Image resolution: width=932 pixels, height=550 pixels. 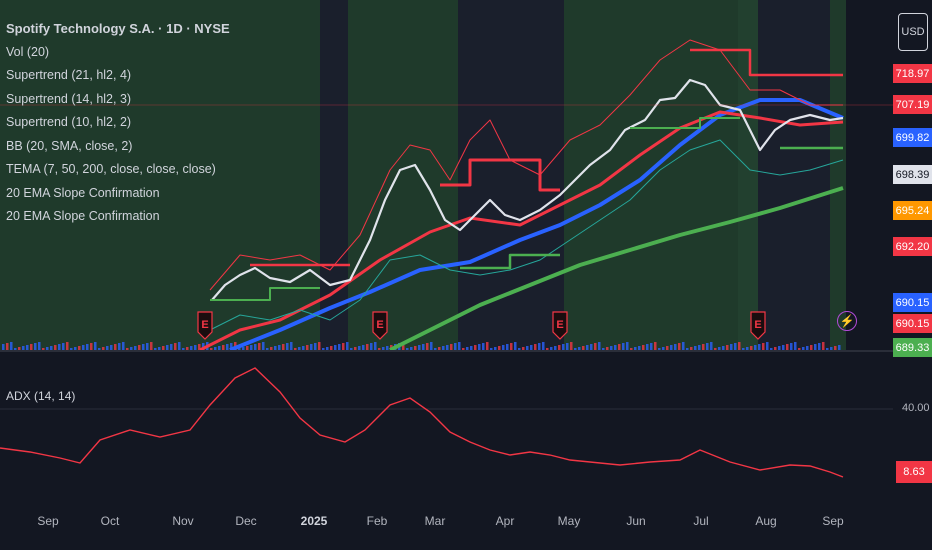 What do you see at coordinates (118, 34) in the screenshot?
I see `symbol-title: Spotify Technology S.A. · 1D · NYSE` at bounding box center [118, 34].